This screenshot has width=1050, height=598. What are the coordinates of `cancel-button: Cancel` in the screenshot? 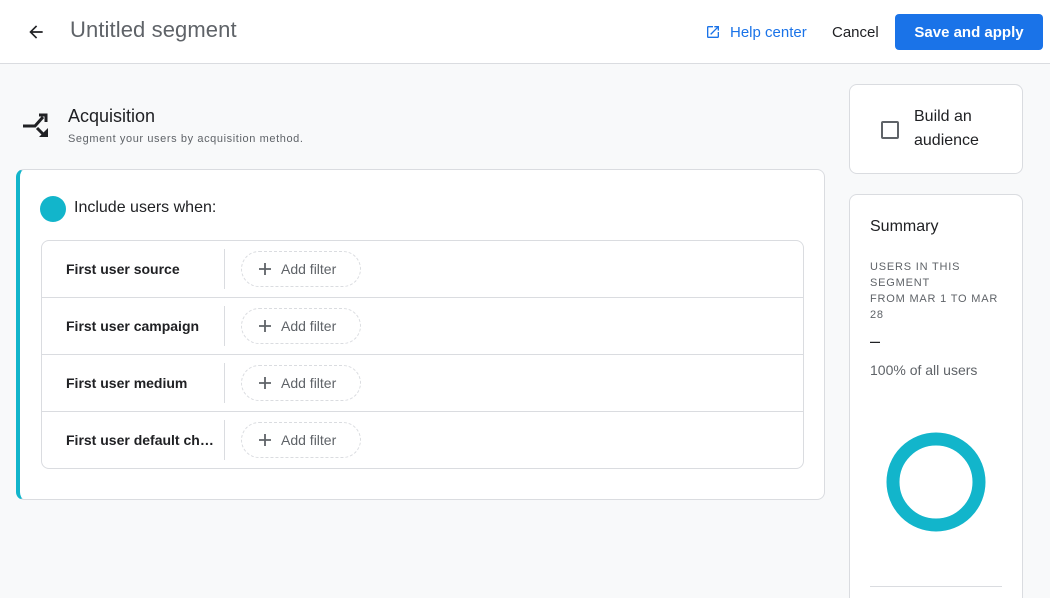 It's located at (855, 32).